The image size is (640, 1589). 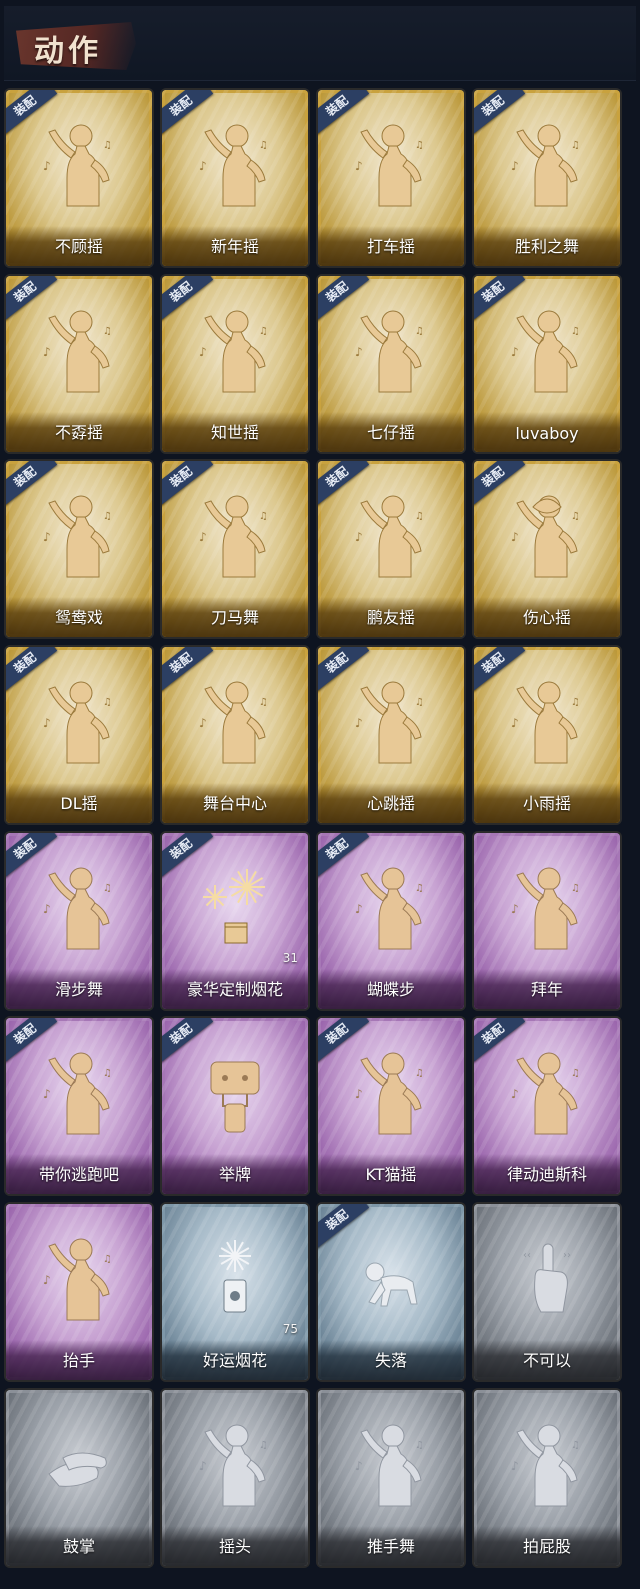 I want to click on greeting-figure-icon: ♪♫, so click(x=545, y=908).